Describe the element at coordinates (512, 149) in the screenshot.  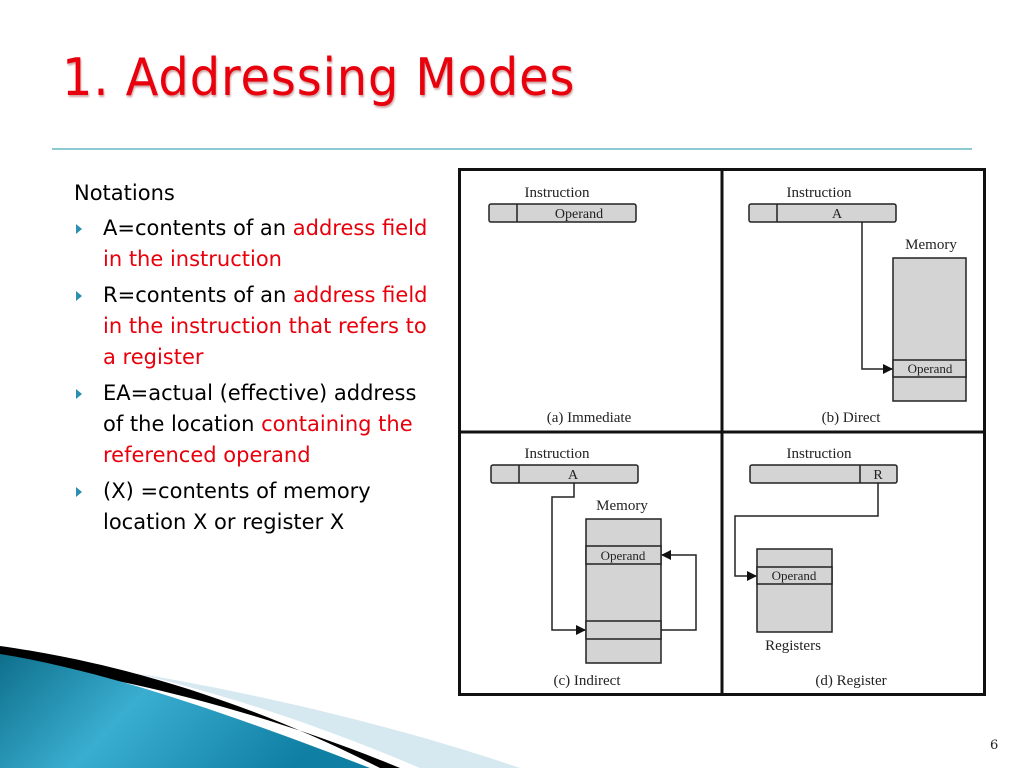
I see `title-underline` at that location.